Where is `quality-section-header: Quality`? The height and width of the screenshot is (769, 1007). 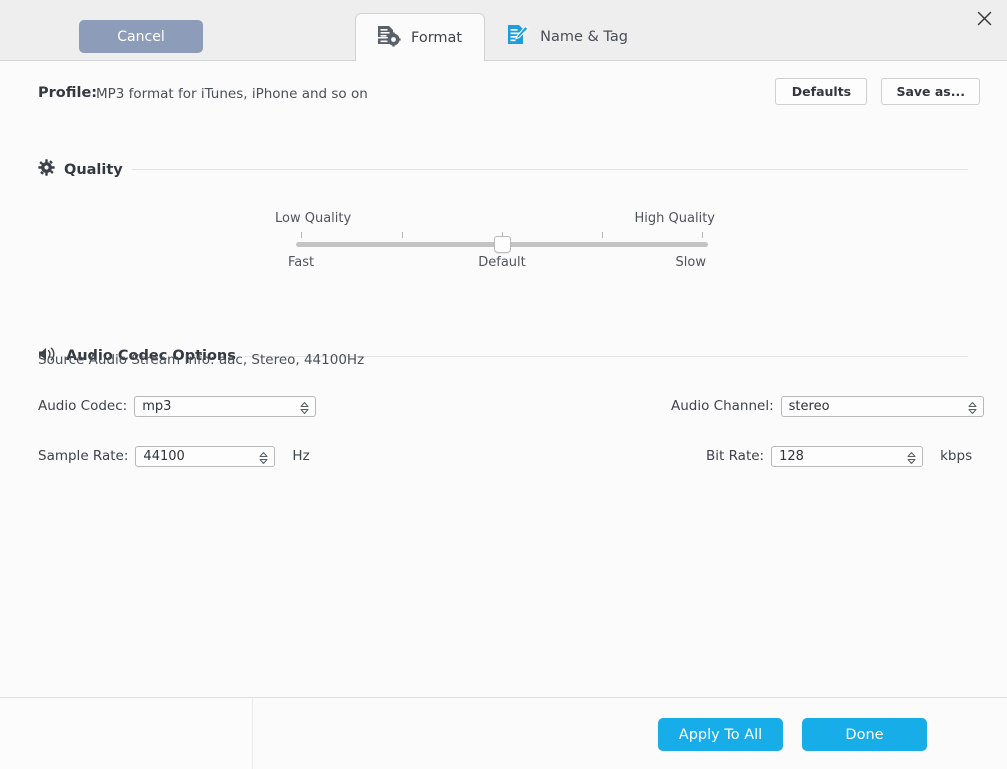
quality-section-header: Quality is located at coordinates (503, 169).